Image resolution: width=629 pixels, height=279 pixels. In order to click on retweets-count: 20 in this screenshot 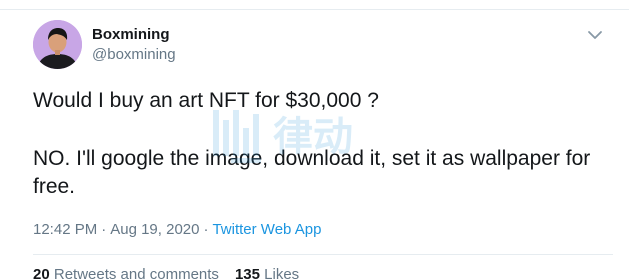, I will do `click(41, 272)`.